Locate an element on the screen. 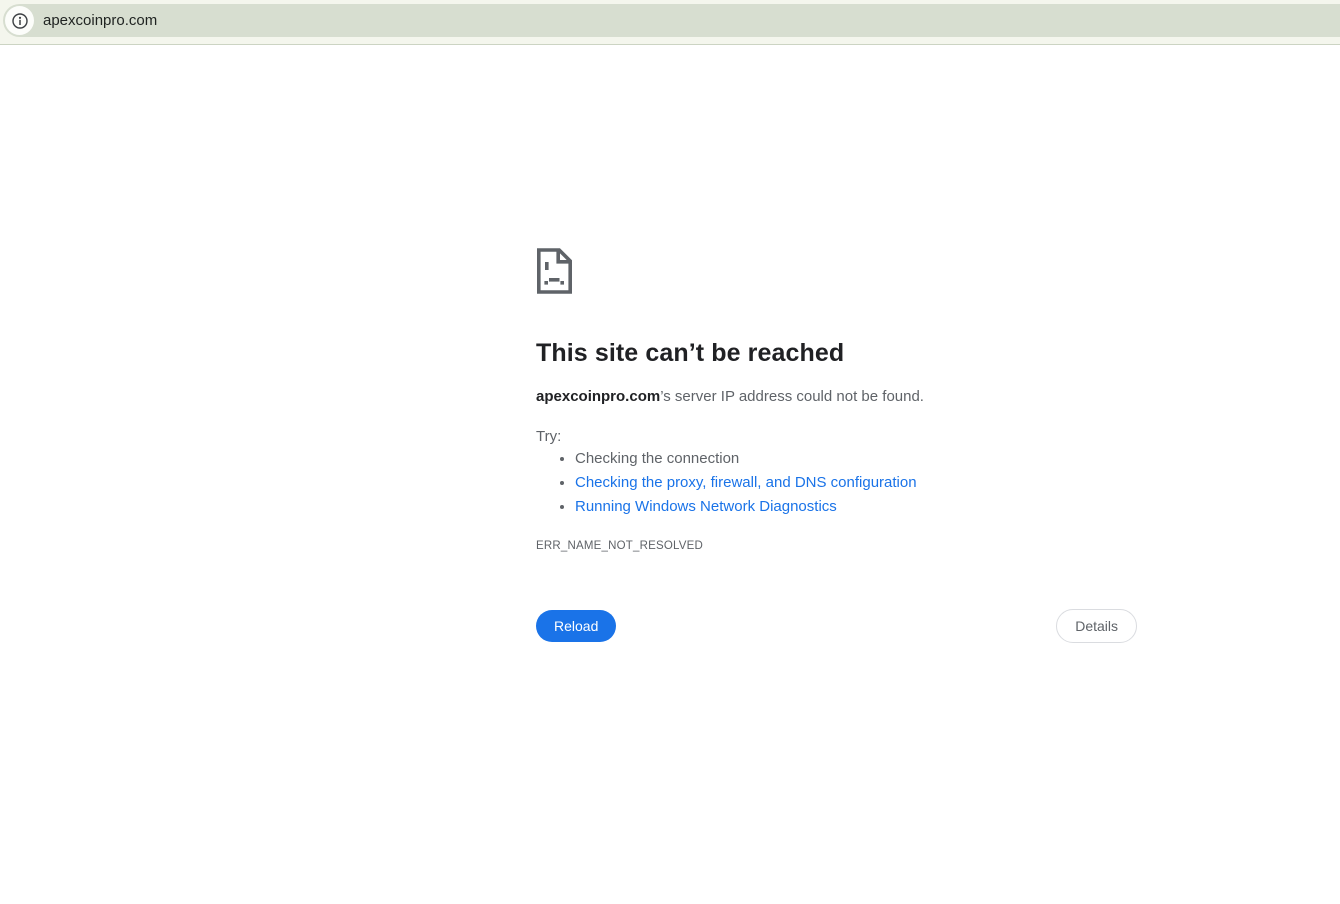 The image size is (1340, 904). reload-button: Reload is located at coordinates (576, 626).